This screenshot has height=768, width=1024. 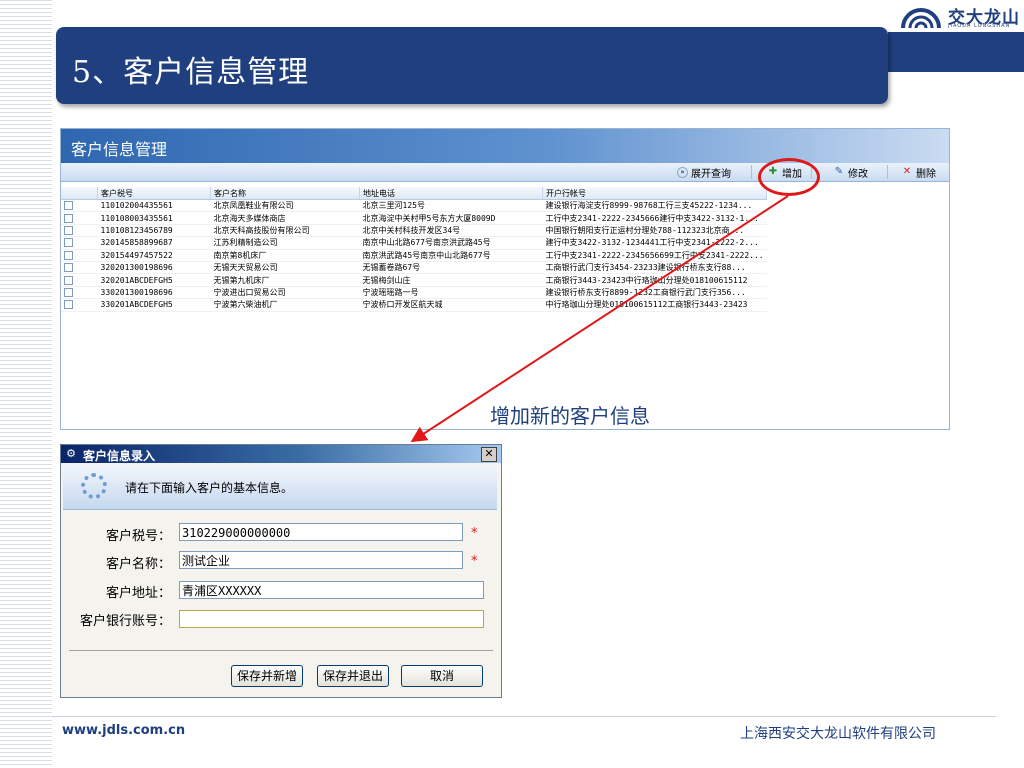 What do you see at coordinates (154, 243) in the screenshot?
I see `table-cell: 320145858899687` at bounding box center [154, 243].